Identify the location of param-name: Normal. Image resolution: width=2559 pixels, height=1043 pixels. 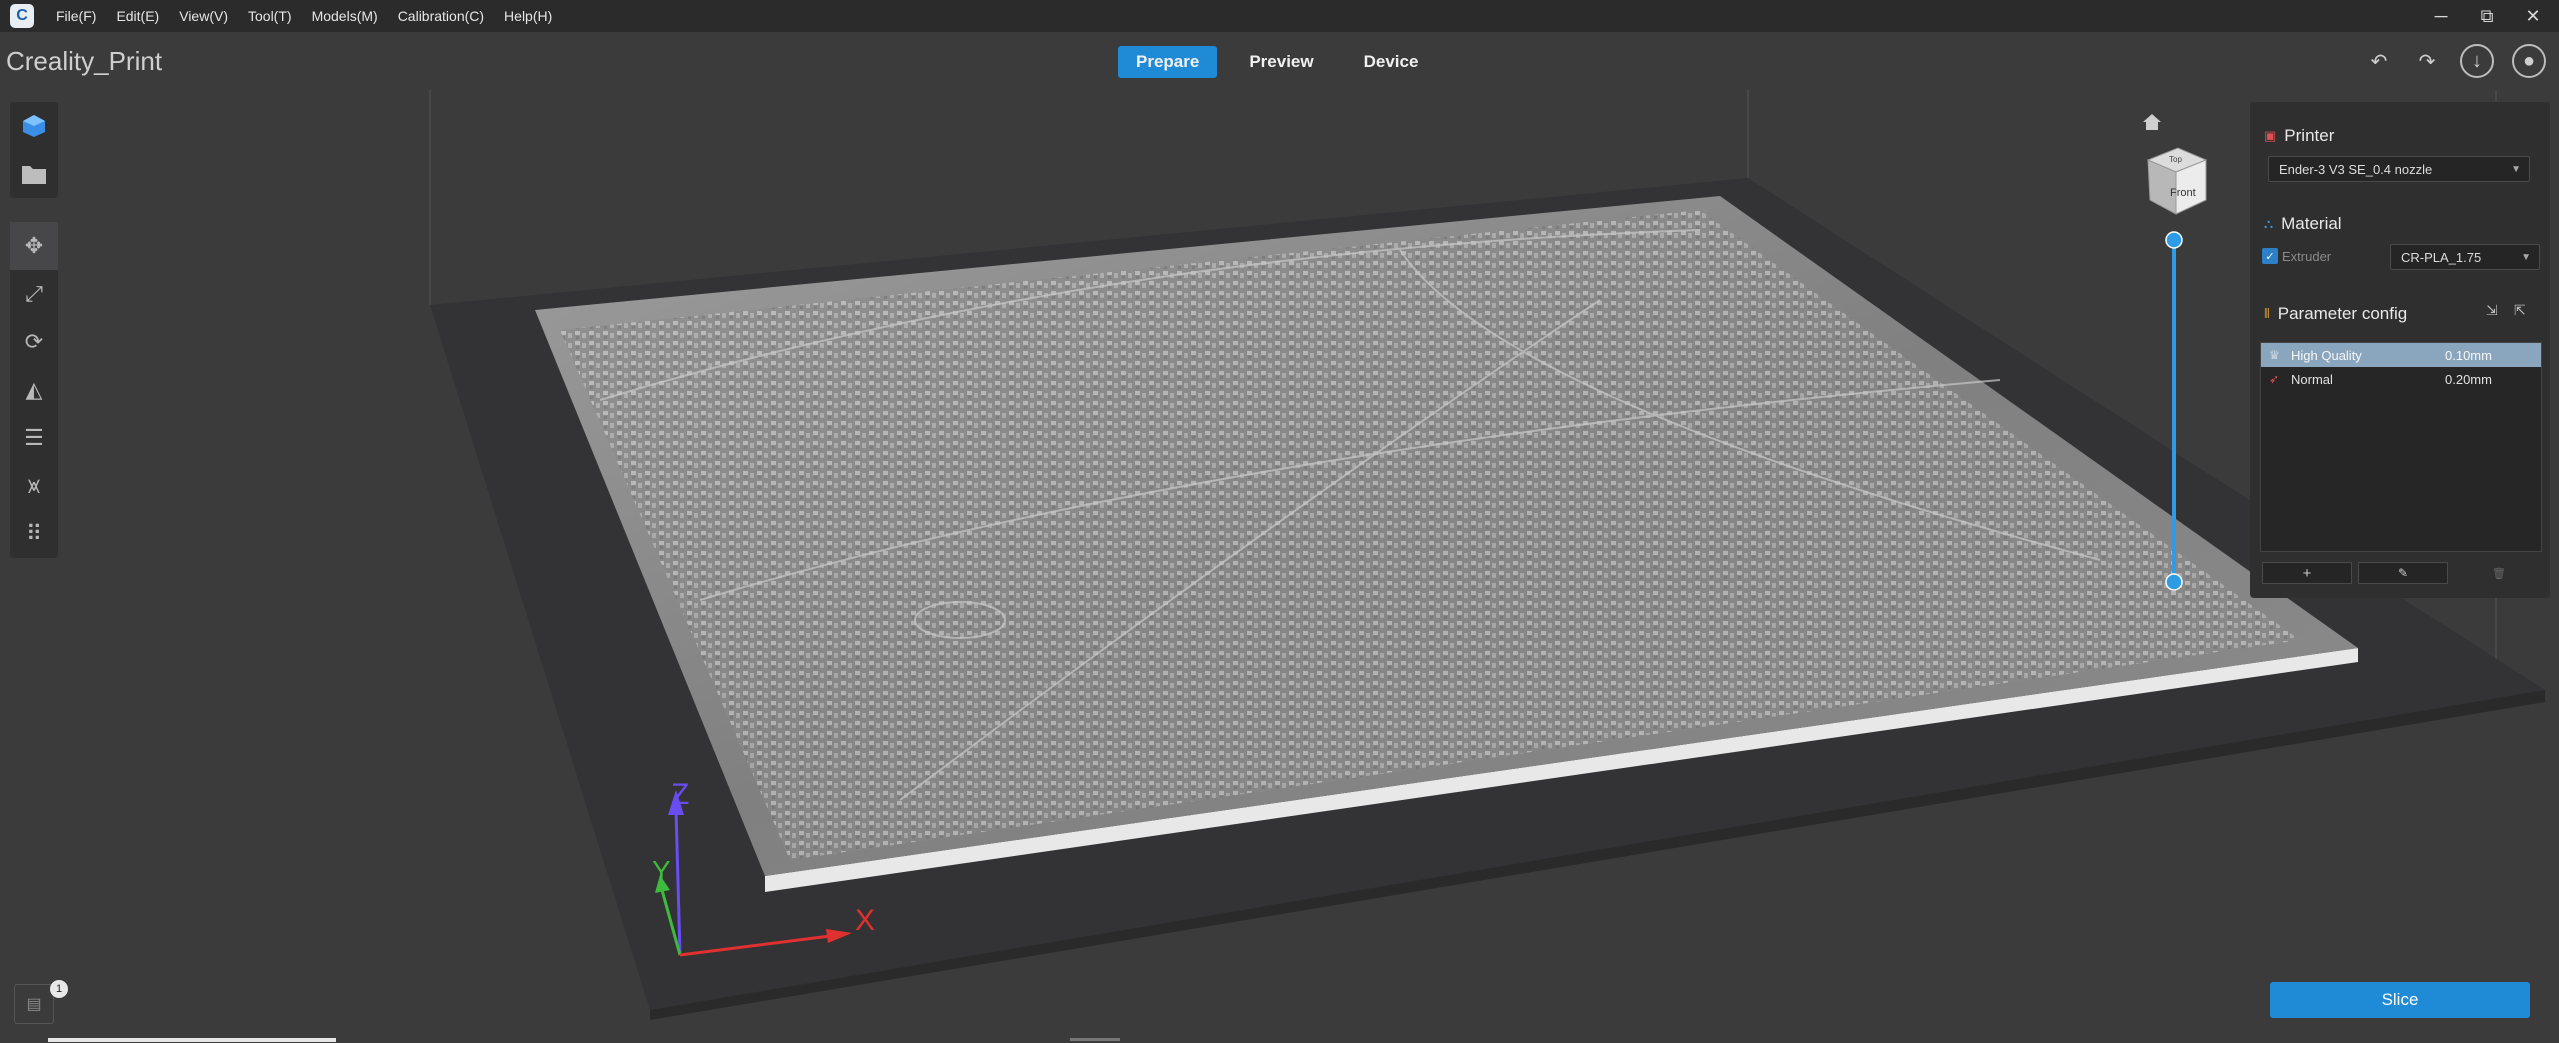
(2312, 379).